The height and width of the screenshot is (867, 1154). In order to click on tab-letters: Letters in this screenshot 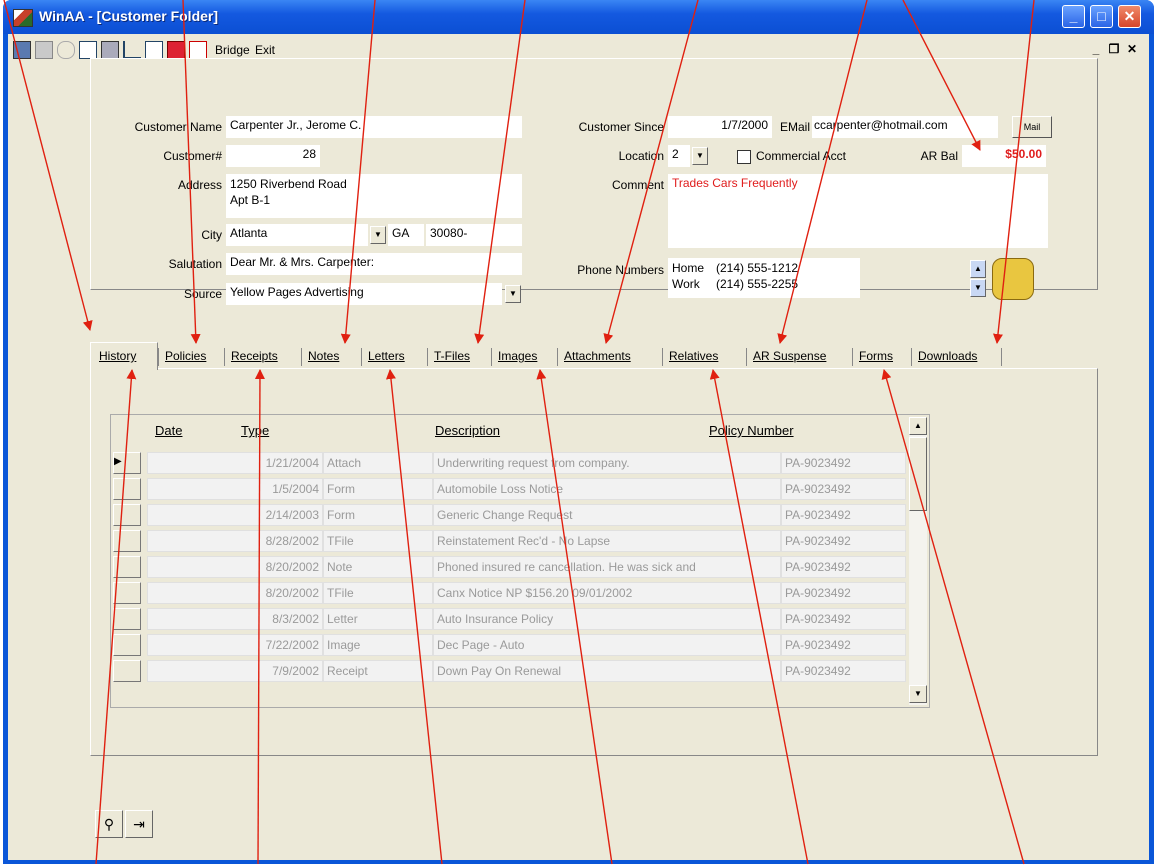, I will do `click(386, 356)`.